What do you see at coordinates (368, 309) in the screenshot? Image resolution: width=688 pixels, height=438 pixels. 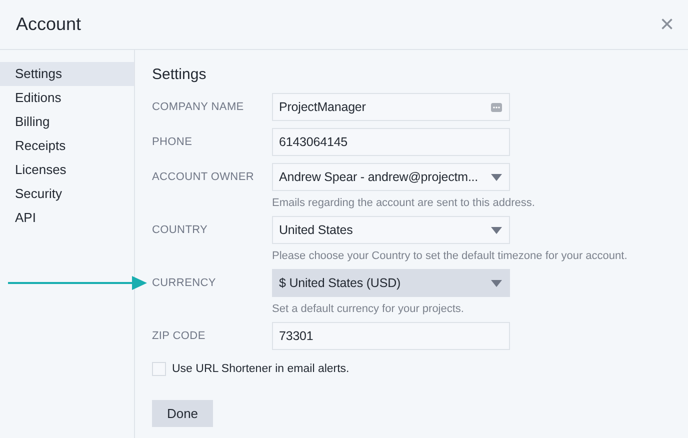 I see `help-text: Set a default currency for your projects.` at bounding box center [368, 309].